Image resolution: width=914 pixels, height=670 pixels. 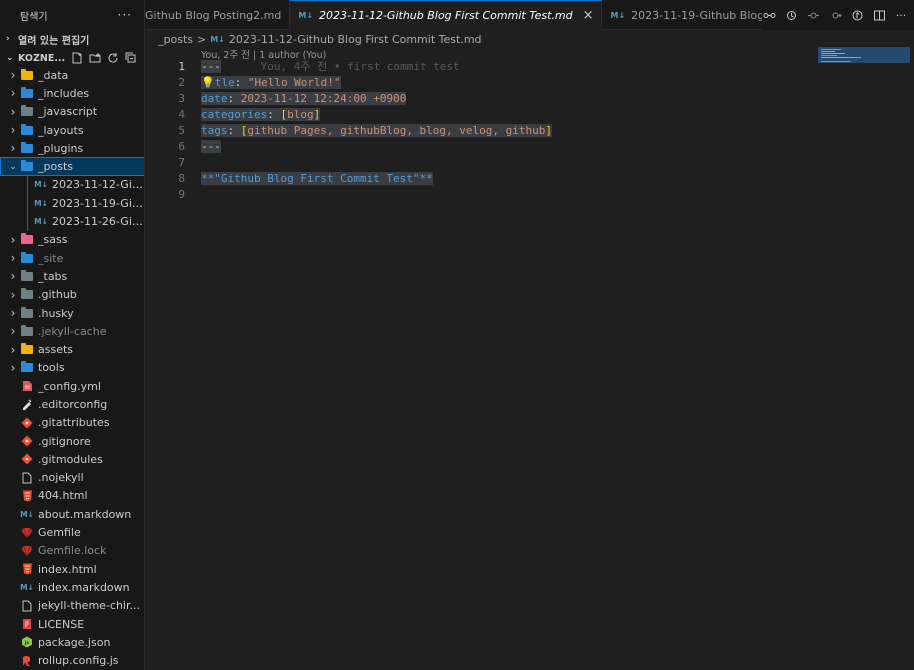 I want to click on lightbulb-icon: 💡, so click(x=208, y=82).